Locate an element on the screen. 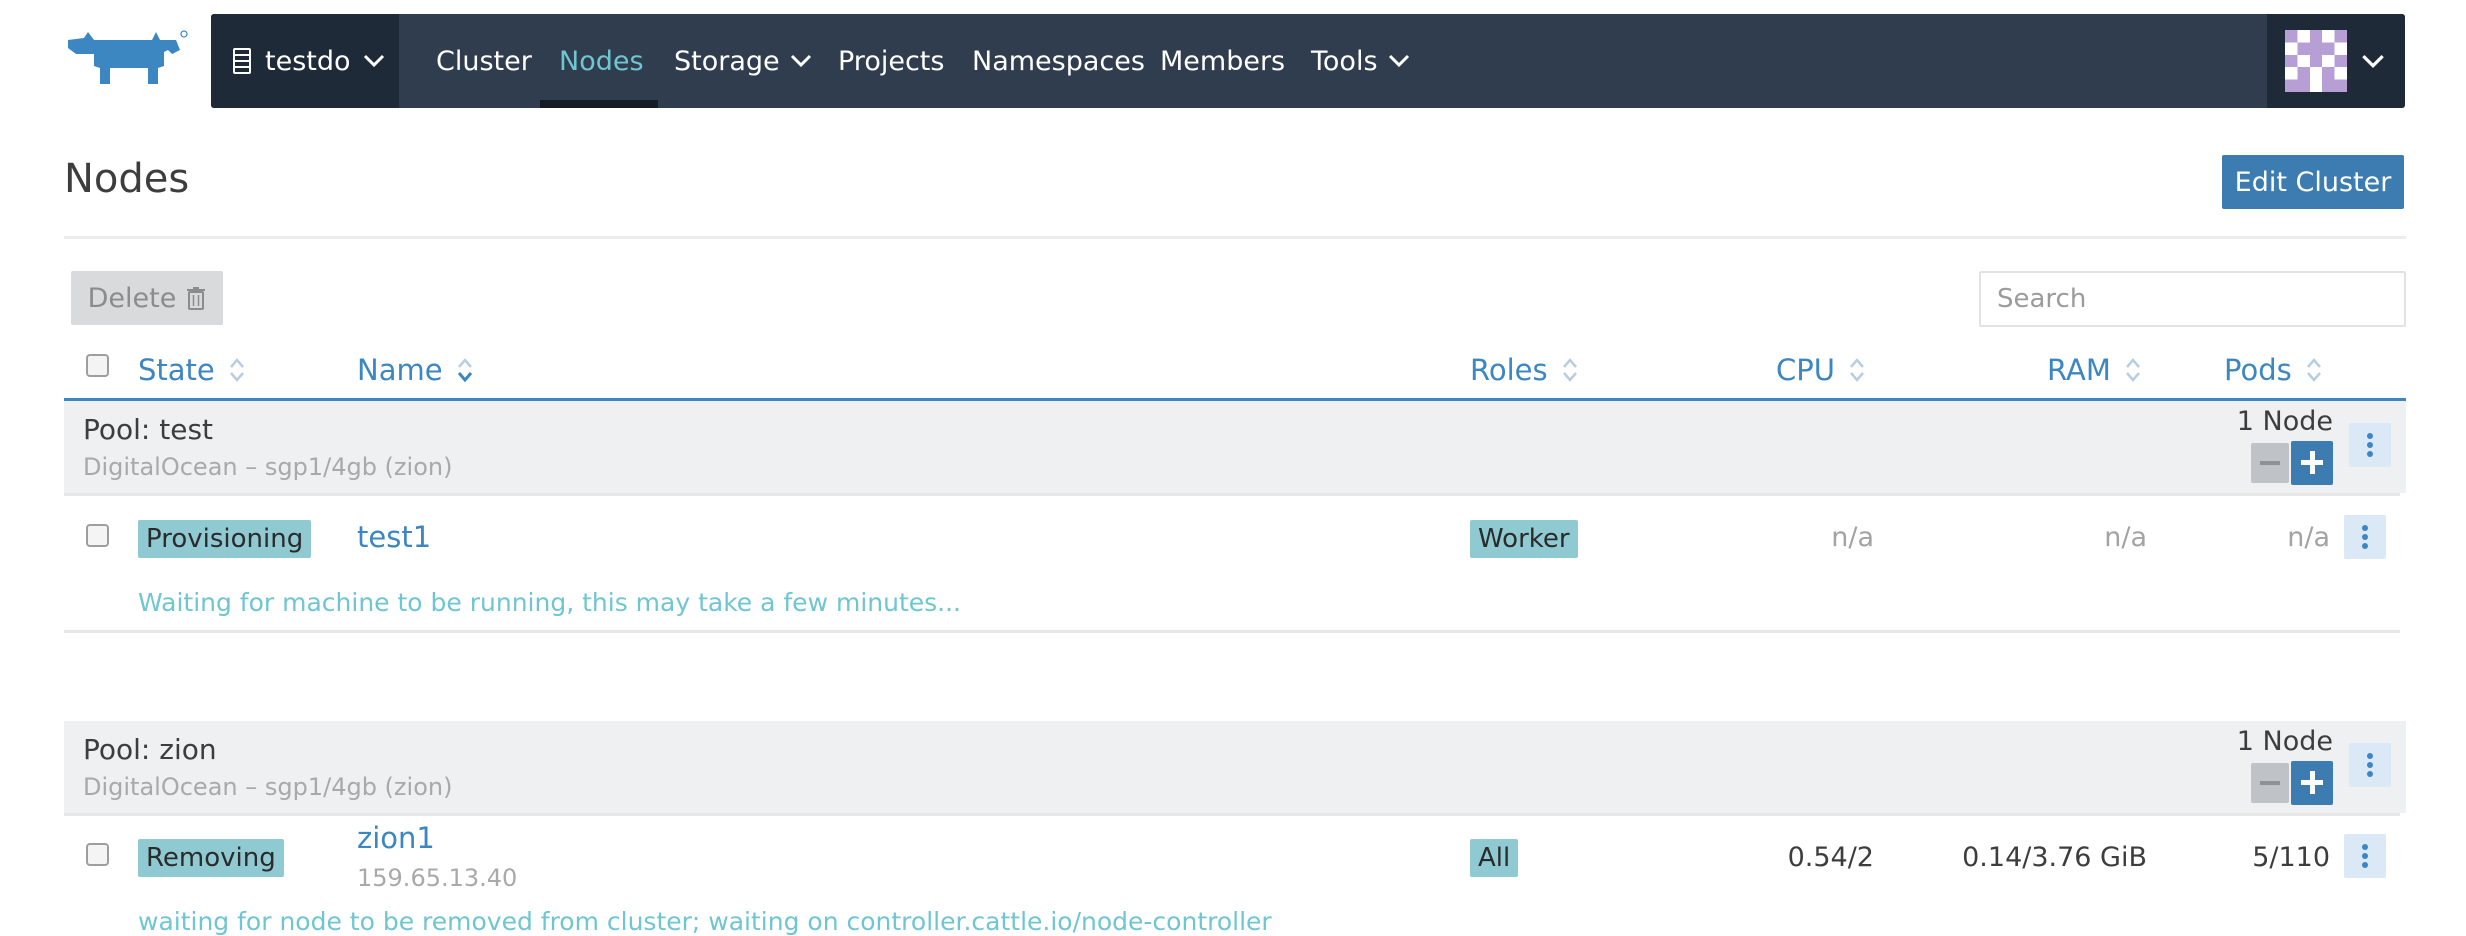  column-header-pods: Pods is located at coordinates (2273, 370).